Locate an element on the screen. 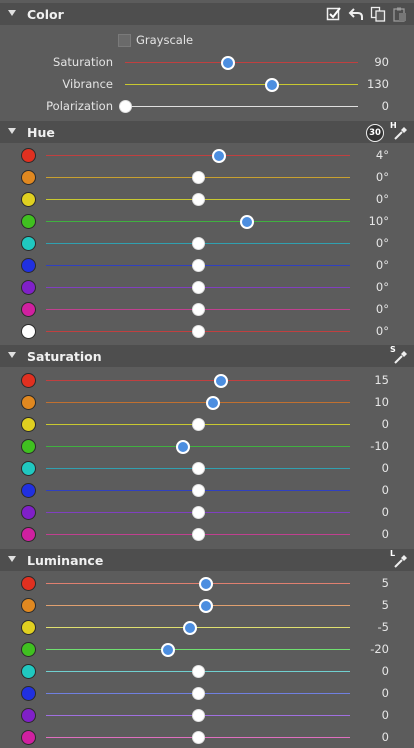 This screenshot has width=414, height=748. checkbox-icon is located at coordinates (334, 14).